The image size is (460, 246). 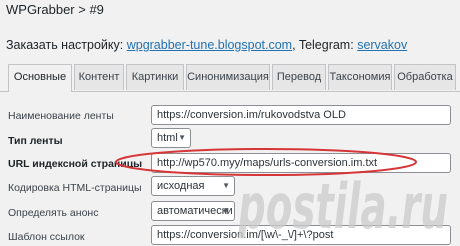 I want to click on index-url-label: URL индексной страницы, so click(x=75, y=164).